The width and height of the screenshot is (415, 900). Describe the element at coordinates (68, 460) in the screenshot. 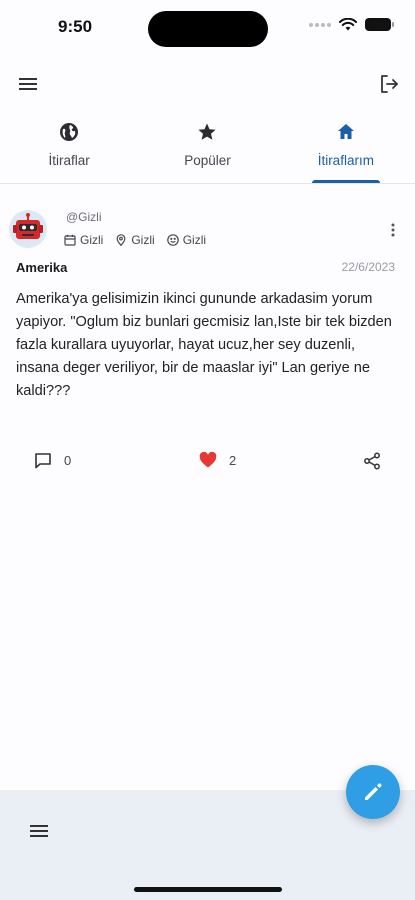

I see `comments-count: 0` at that location.